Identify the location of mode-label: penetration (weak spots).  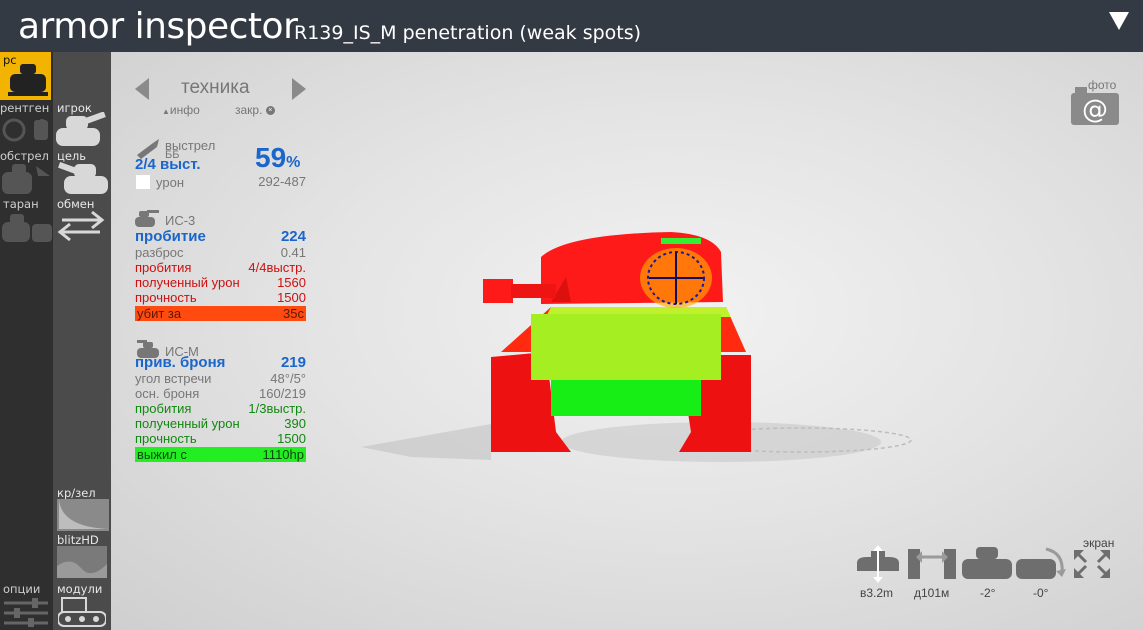
(522, 33).